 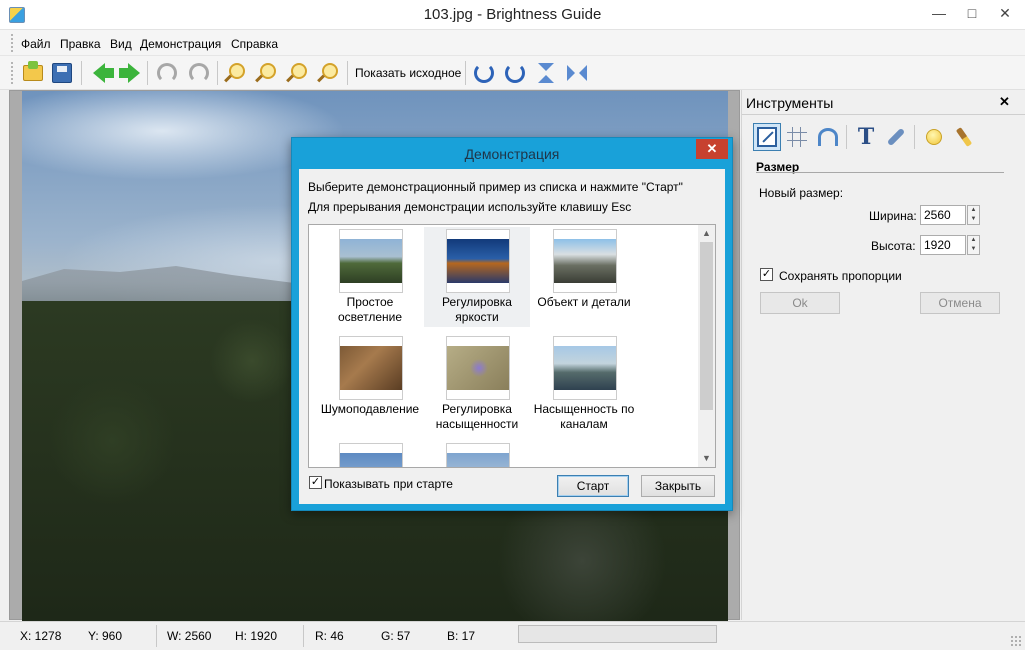 I want to click on undo-tool, so click(x=828, y=137).